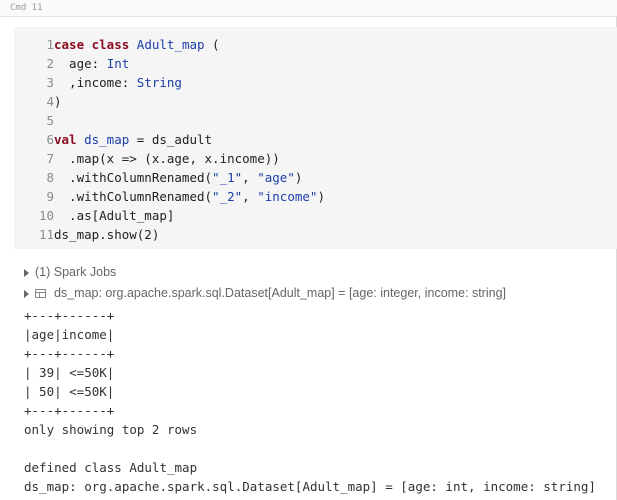 This screenshot has height=500, width=617. What do you see at coordinates (111, 429) in the screenshot?
I see `stdout-line: only showing top 2 rows` at bounding box center [111, 429].